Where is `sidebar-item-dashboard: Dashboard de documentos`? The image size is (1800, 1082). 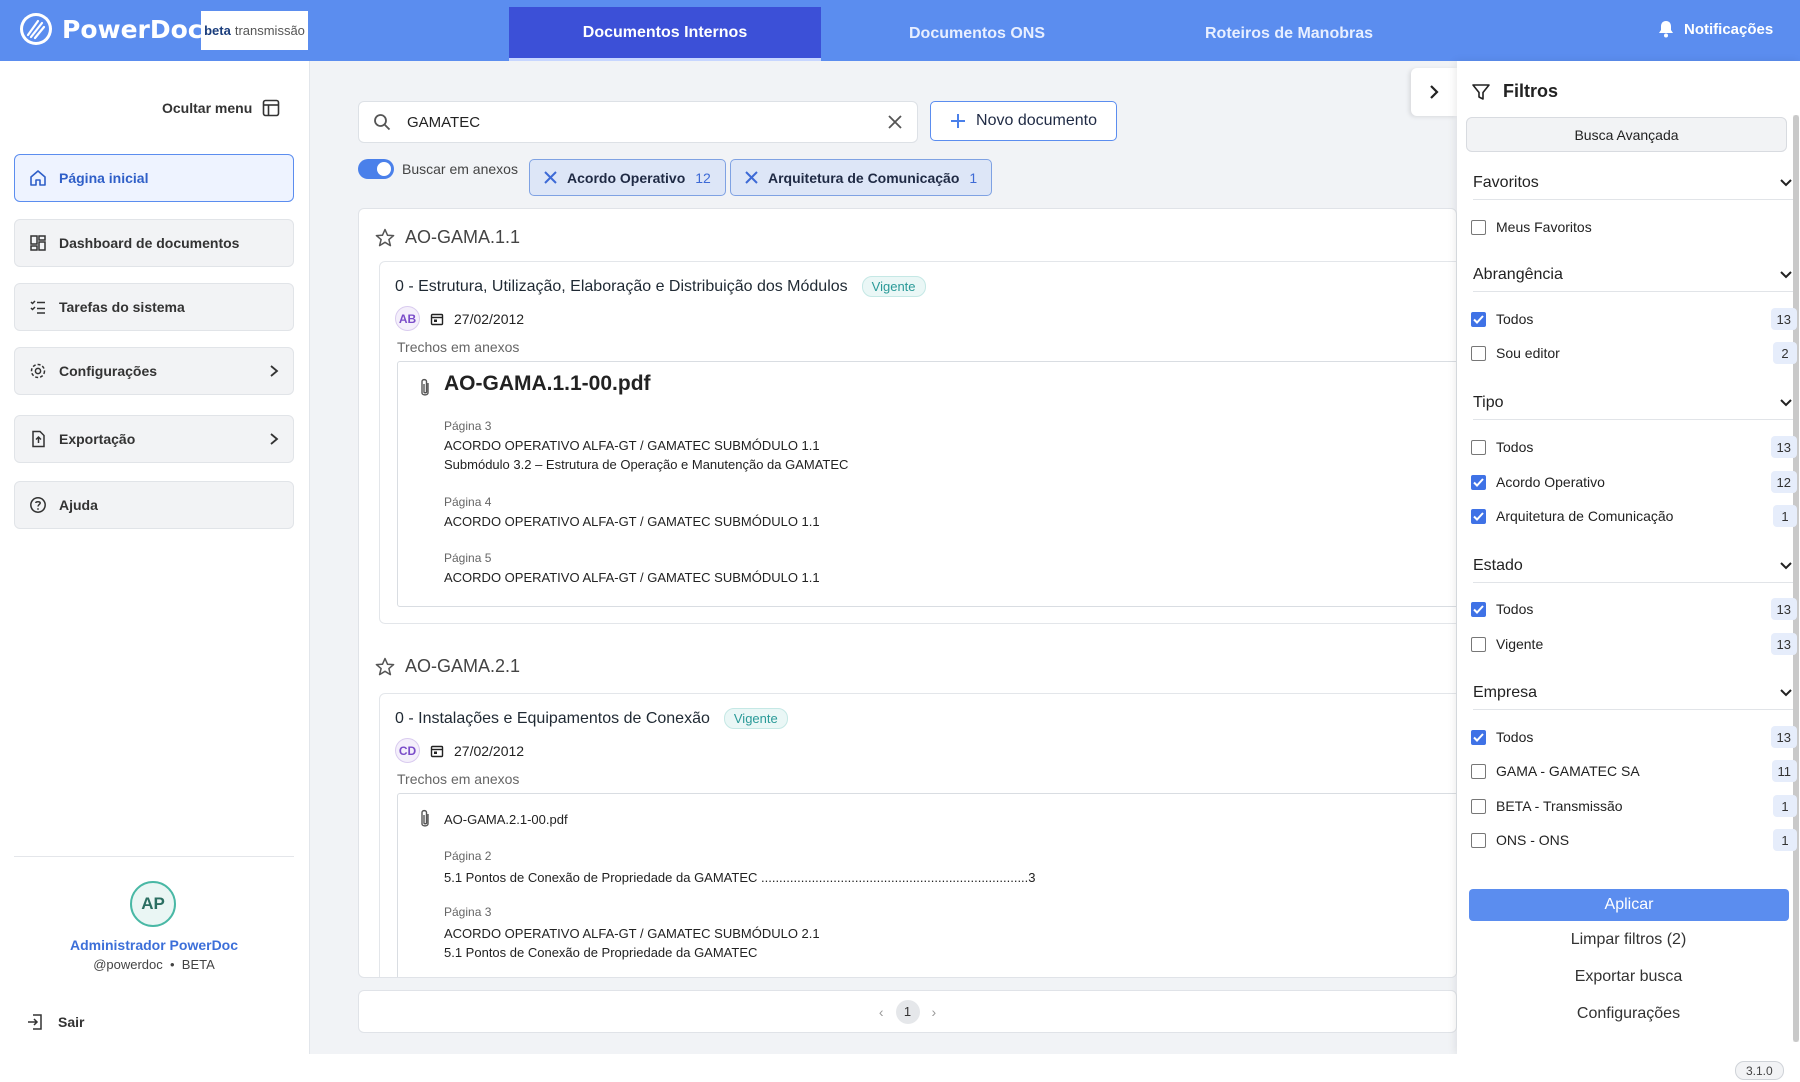
sidebar-item-dashboard: Dashboard de documentos is located at coordinates (154, 243).